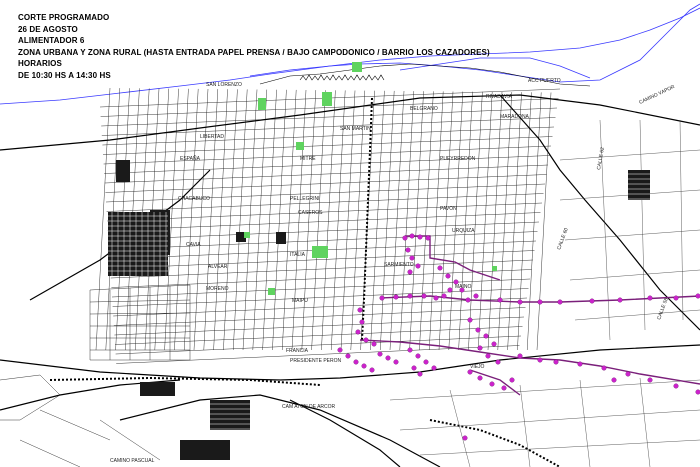 This screenshot has width=700, height=467. What do you see at coordinates (448, 209) in the screenshot?
I see `label-pavon: PAVON` at bounding box center [448, 209].